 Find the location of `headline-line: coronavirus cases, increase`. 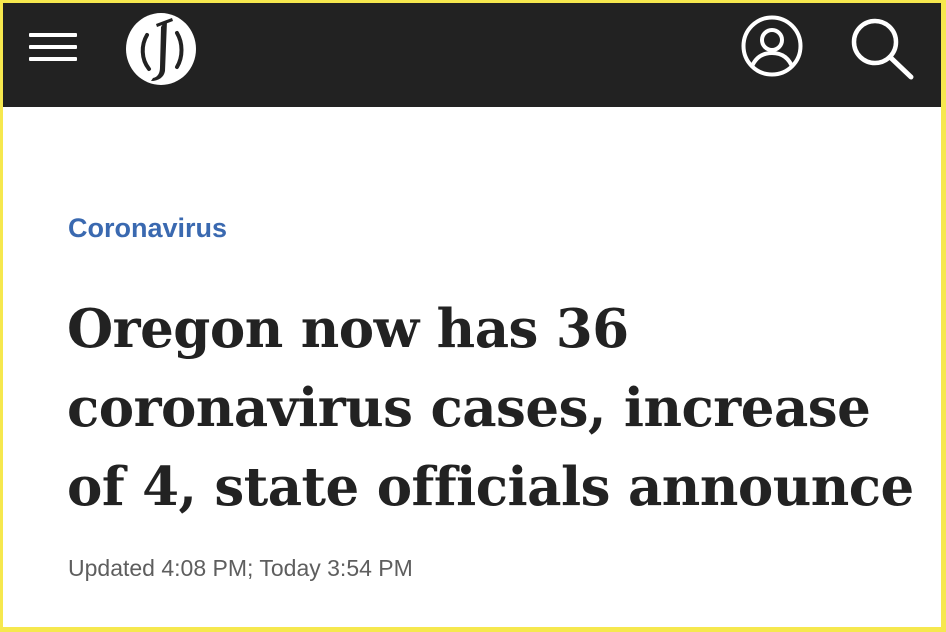

headline-line: coronavirus cases, increase is located at coordinates (469, 408).